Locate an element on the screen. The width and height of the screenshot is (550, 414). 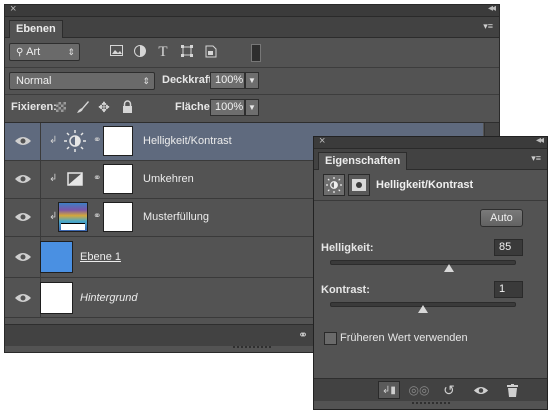
contrast-slider-knob is located at coordinates (423, 309).